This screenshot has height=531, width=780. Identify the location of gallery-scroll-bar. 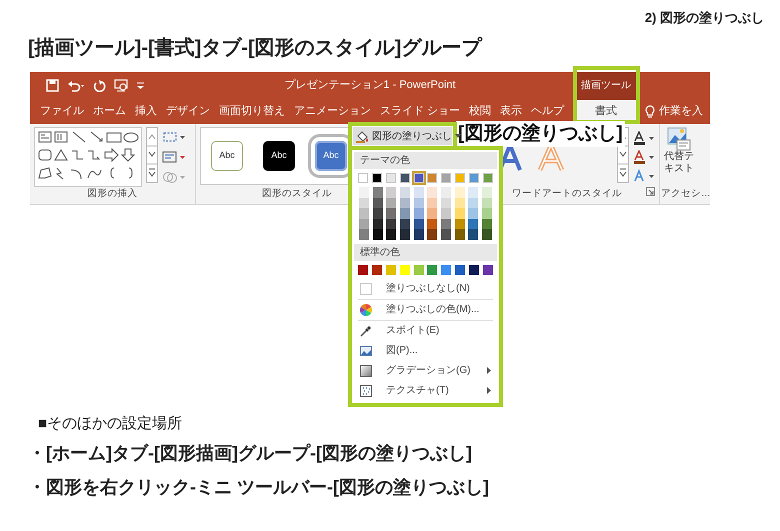
(152, 154).